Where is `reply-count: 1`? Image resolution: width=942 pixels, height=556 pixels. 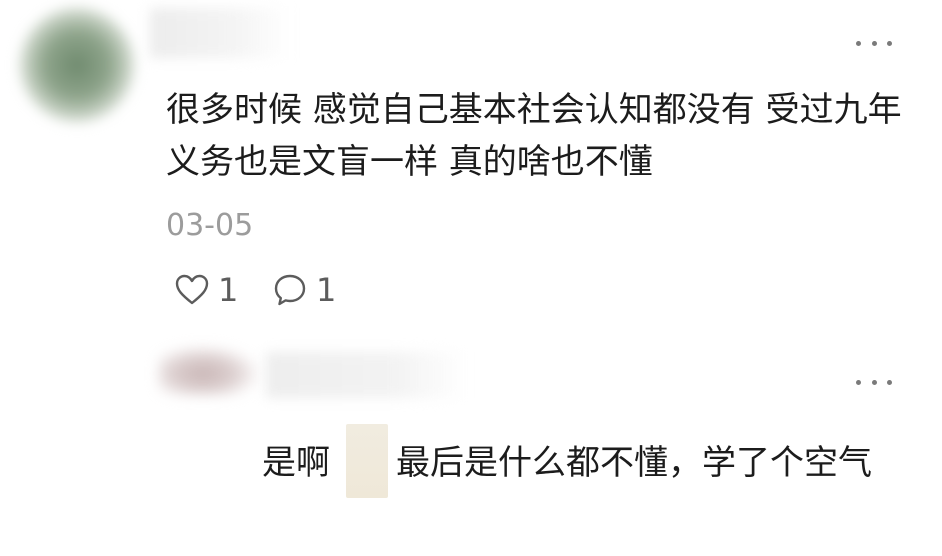
reply-count: 1 is located at coordinates (326, 290).